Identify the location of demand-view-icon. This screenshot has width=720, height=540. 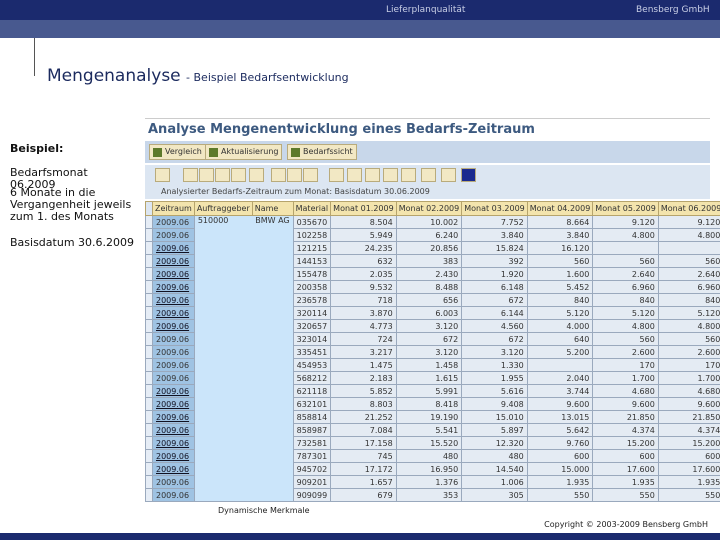
(295, 152).